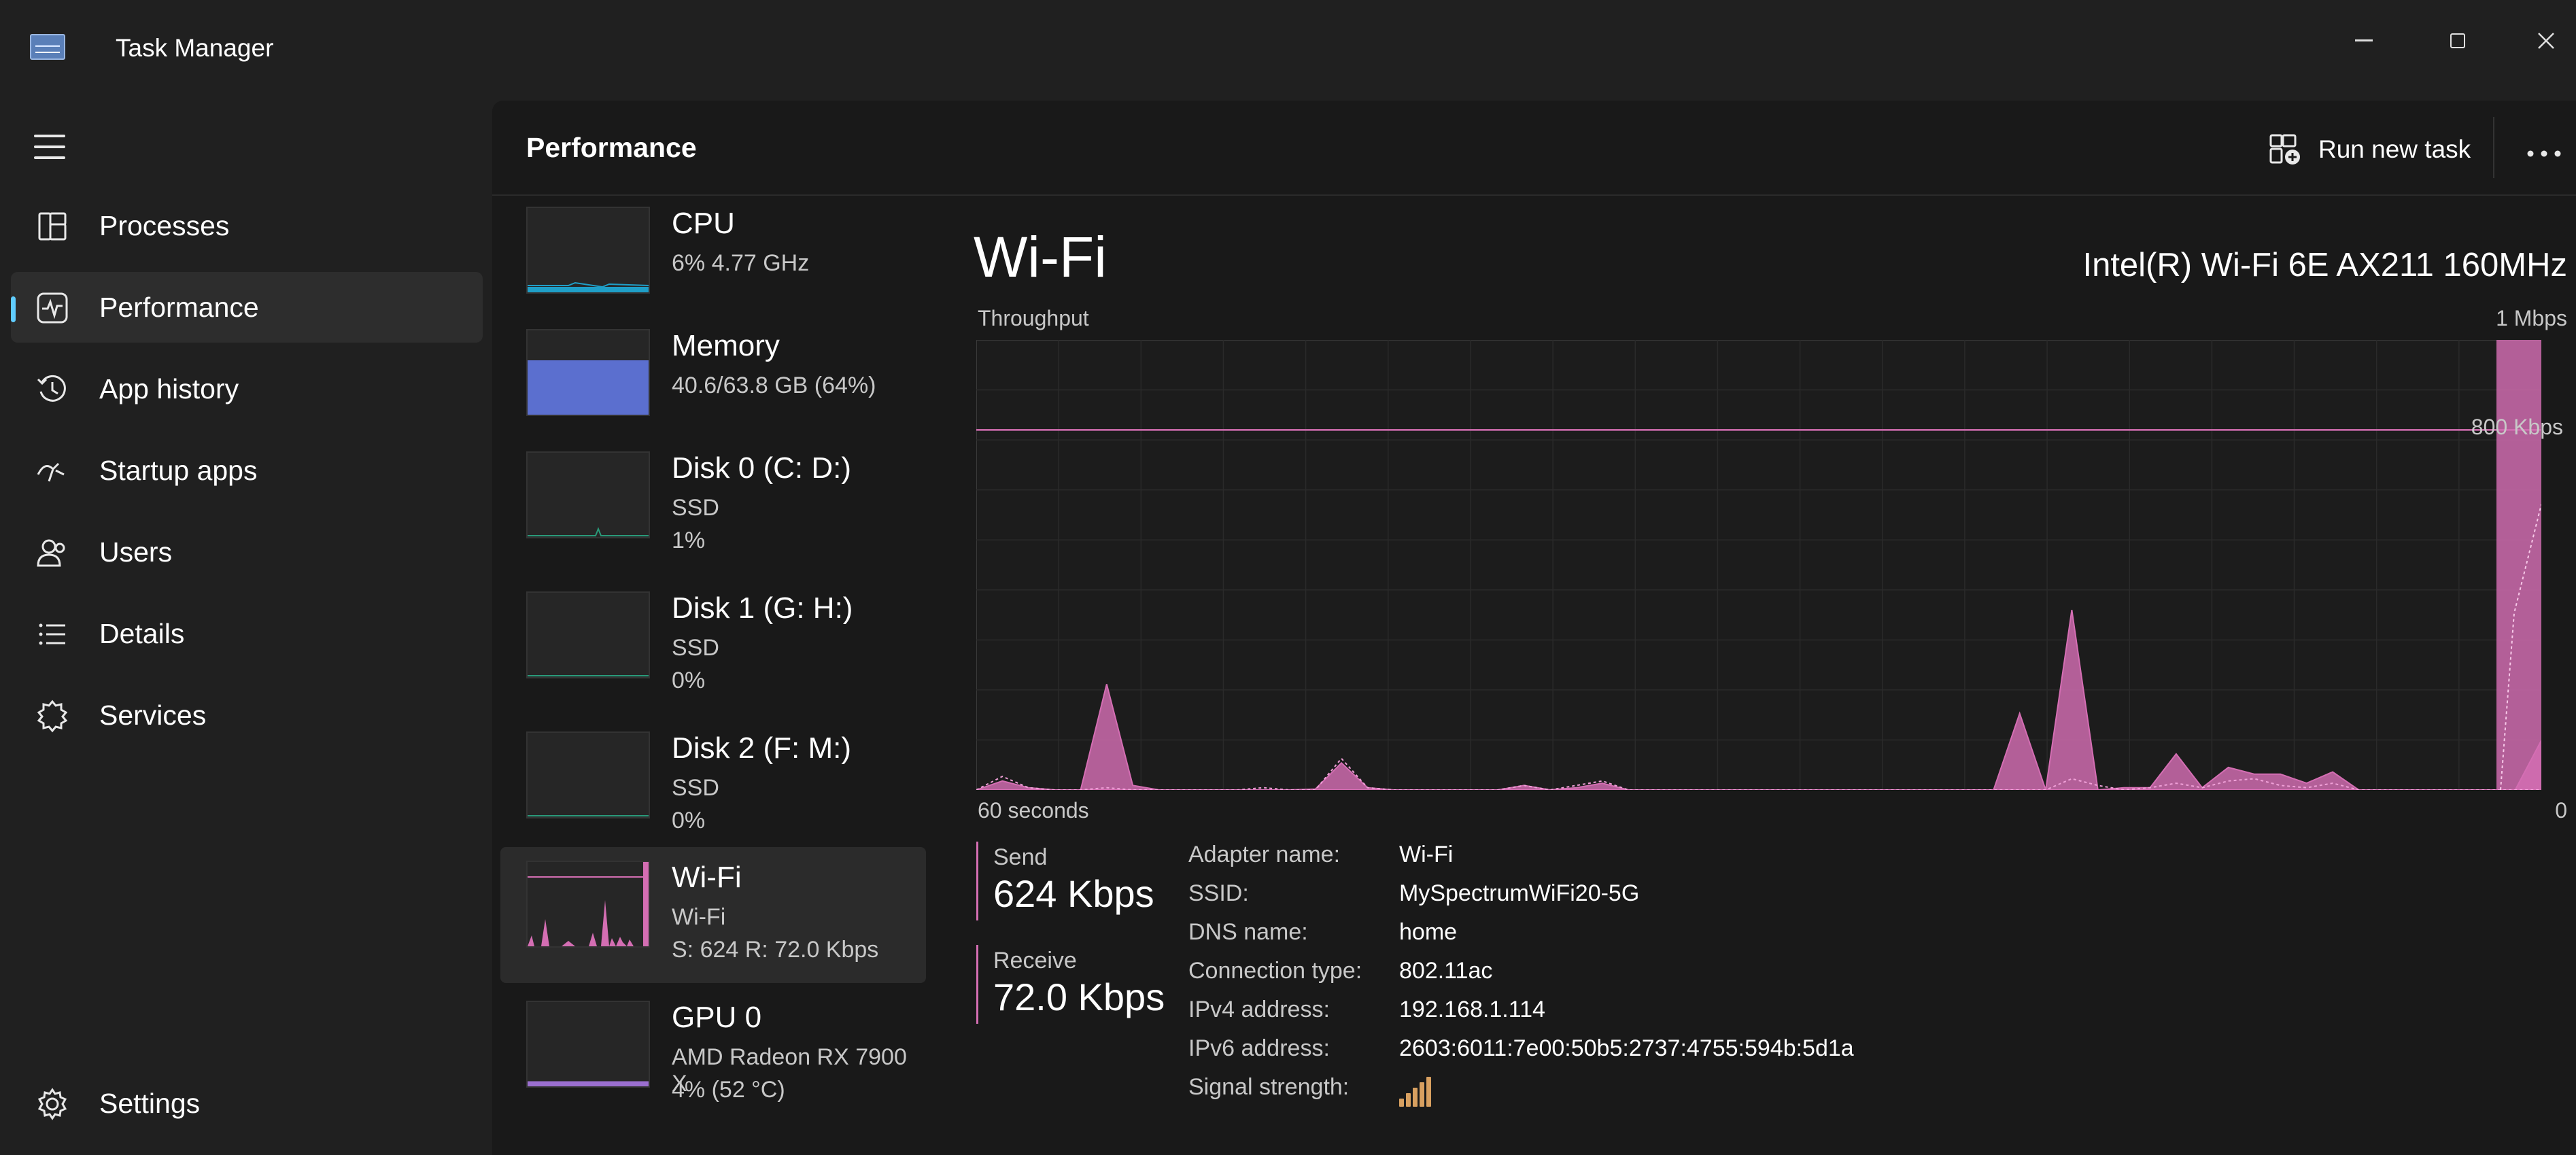  I want to click on nav-item-label: Settings, so click(150, 1103).